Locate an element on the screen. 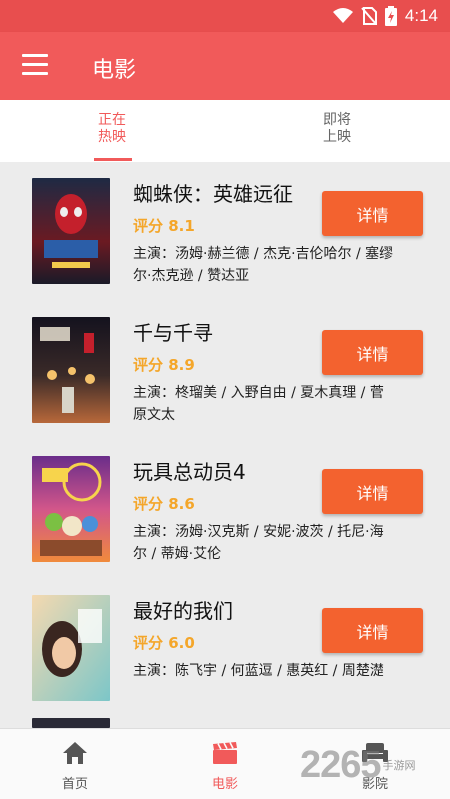 The width and height of the screenshot is (450, 799). wifi-icon is located at coordinates (342, 15).